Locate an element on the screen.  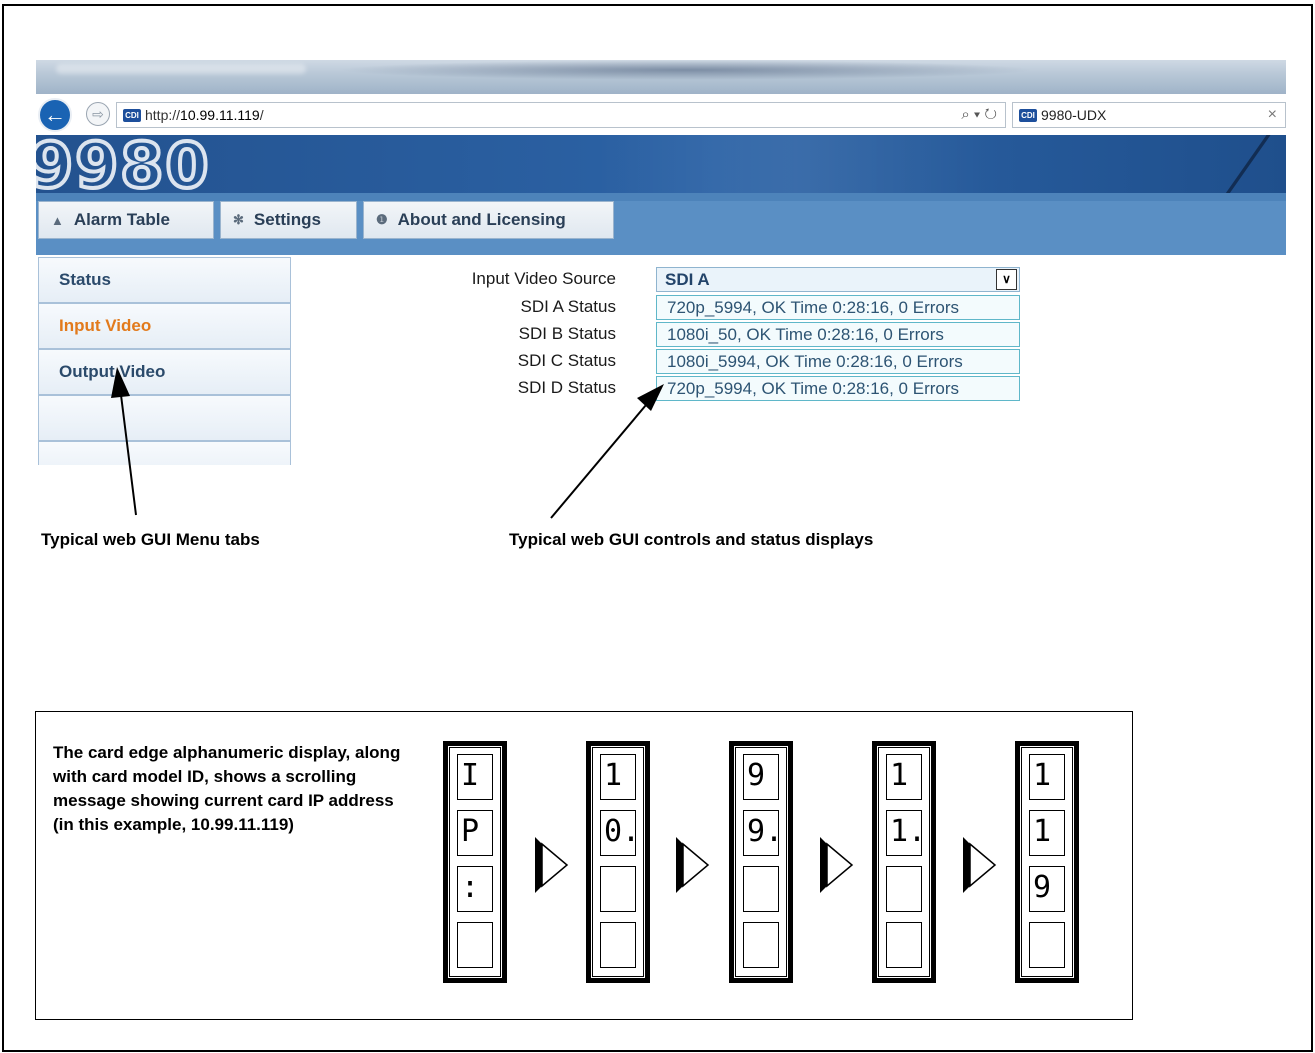
gear-icon: ✻ is located at coordinates (238, 219).